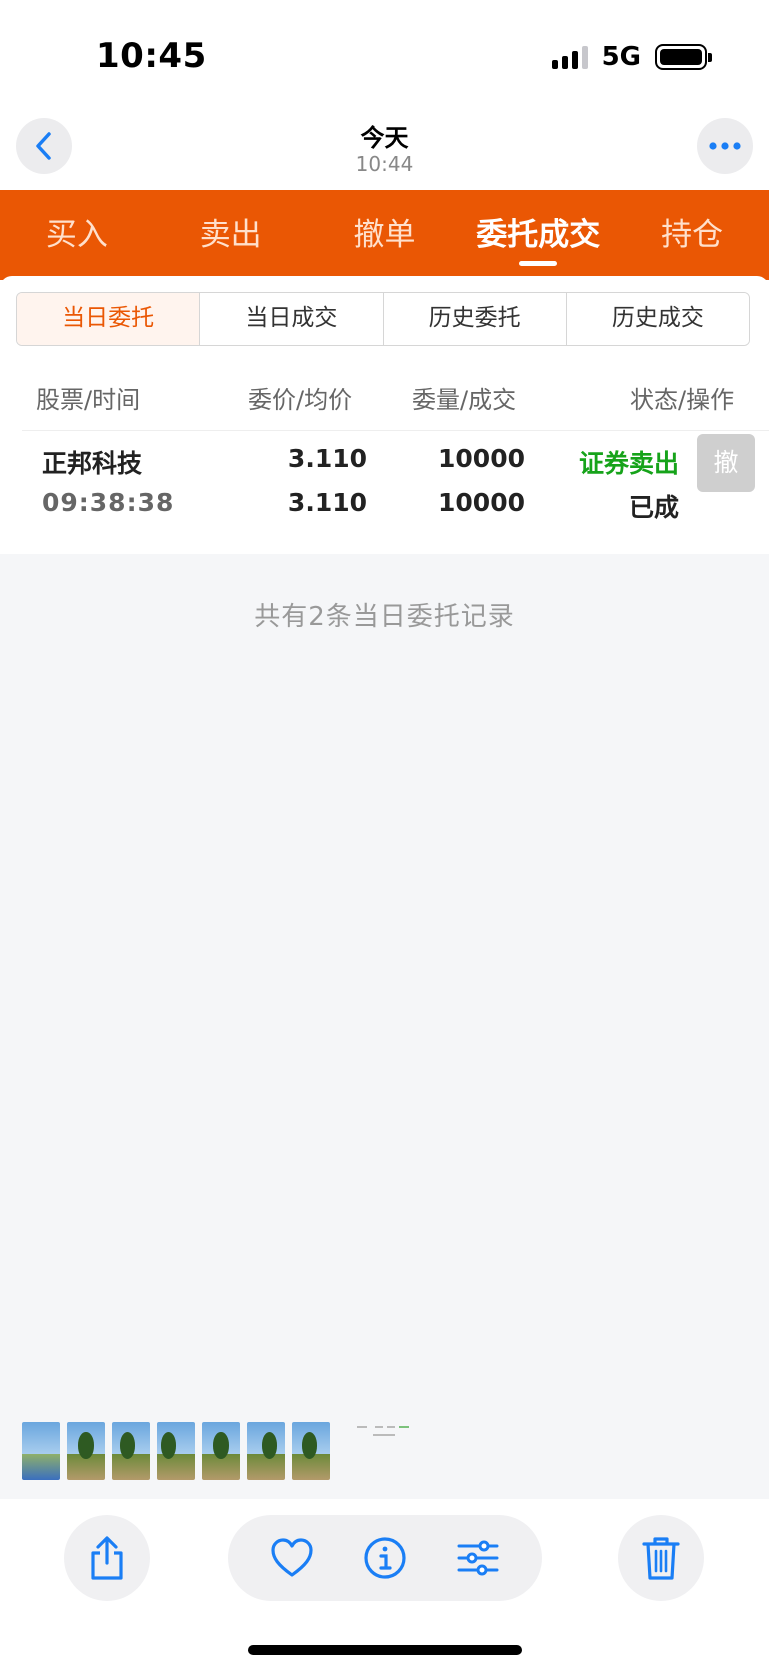 Image resolution: width=769 pixels, height=1665 pixels. What do you see at coordinates (384, 617) in the screenshot?
I see `record-count-text: 共有2条当日委托记录` at bounding box center [384, 617].